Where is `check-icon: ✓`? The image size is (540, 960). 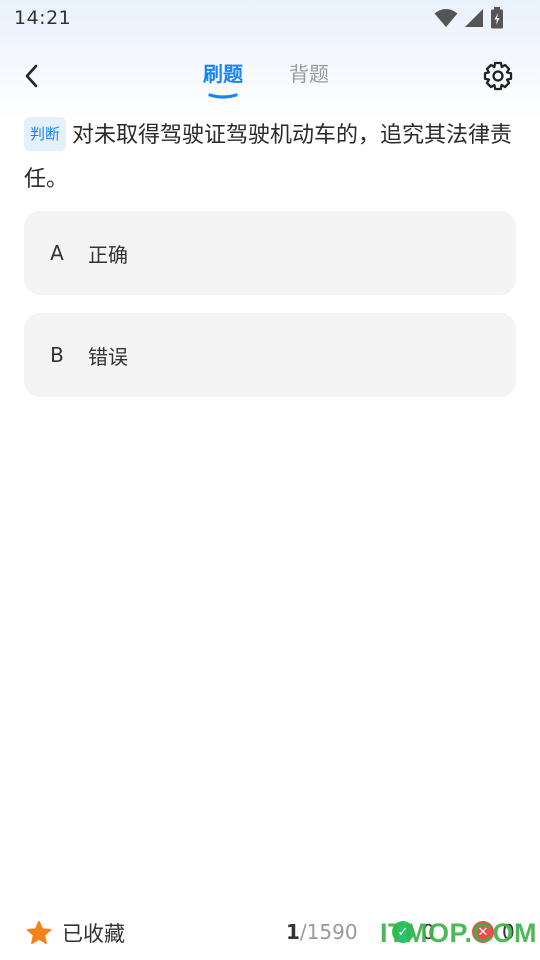 check-icon: ✓ is located at coordinates (403, 932).